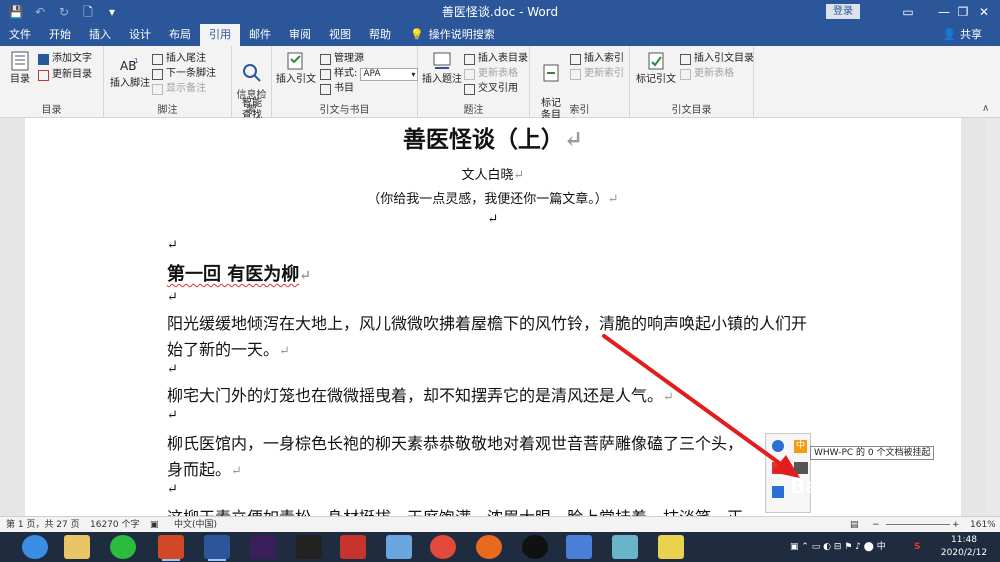  What do you see at coordinates (443, 547) in the screenshot?
I see `chrome-icon` at bounding box center [443, 547].